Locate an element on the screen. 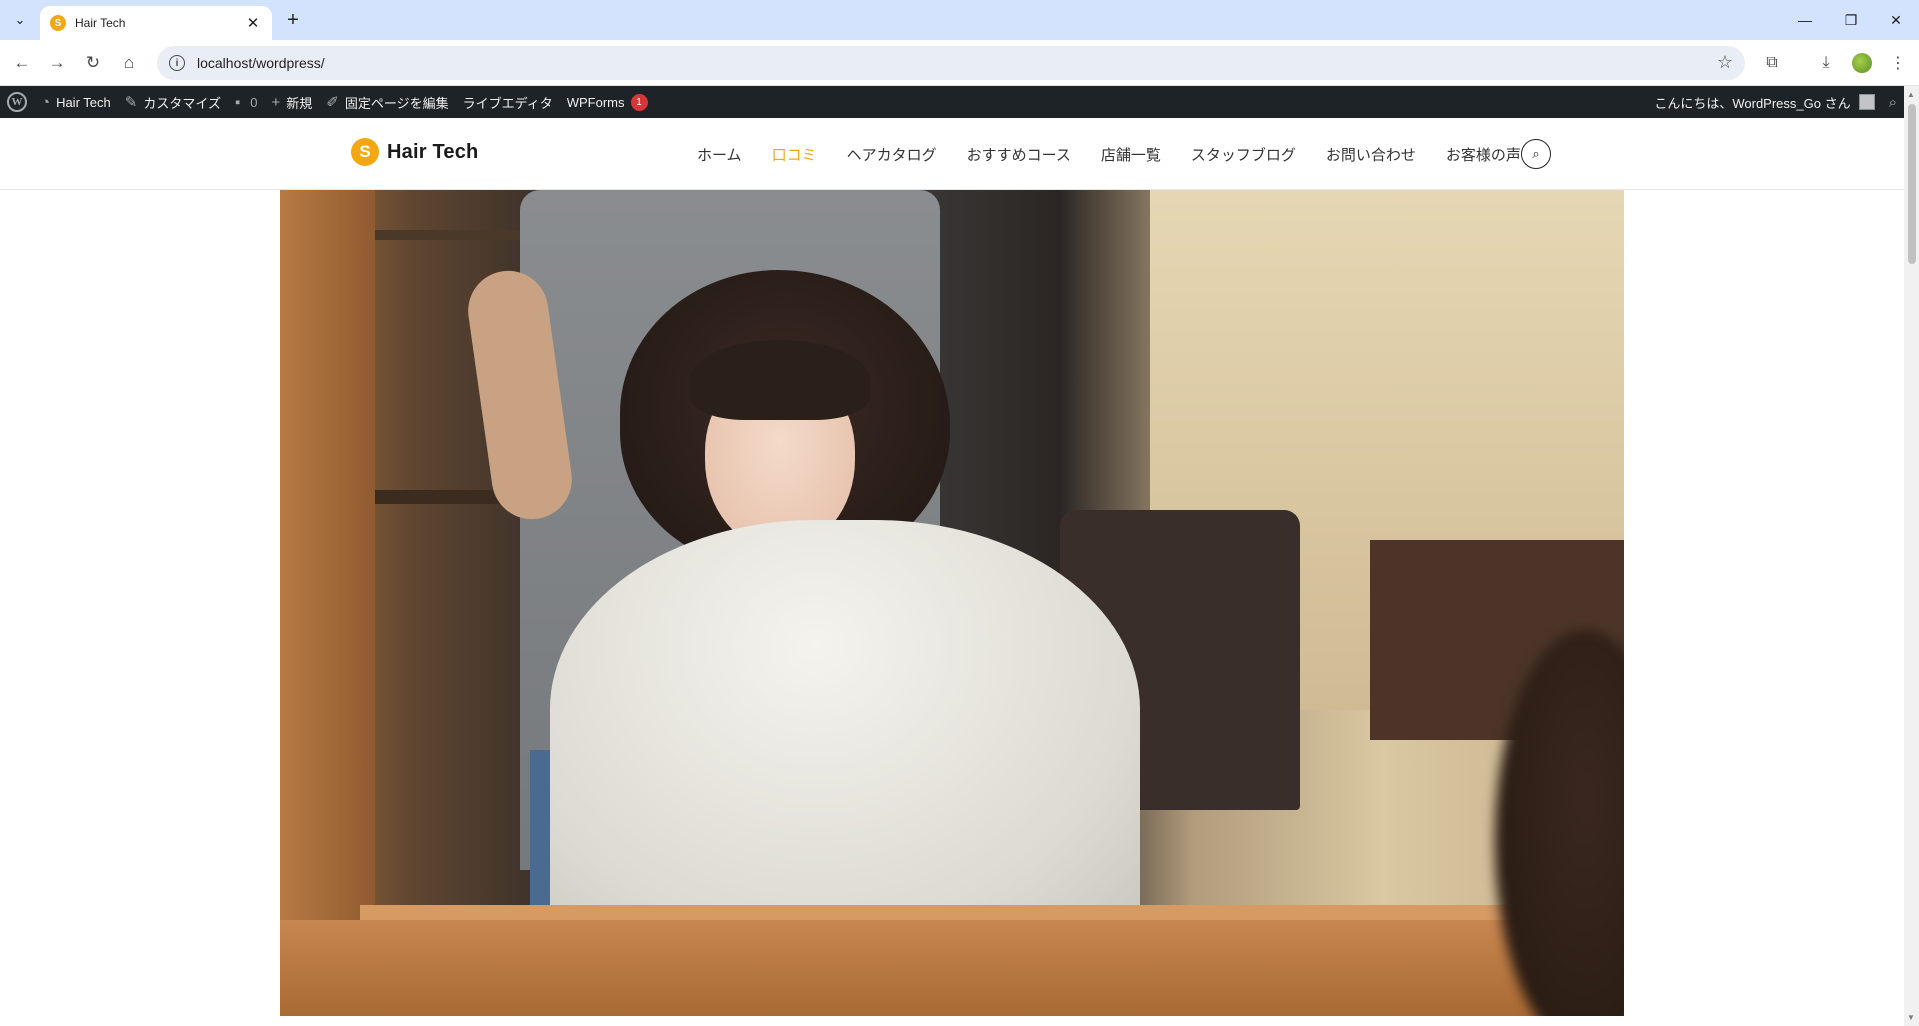  admin-new: + 新規 is located at coordinates (292, 102).